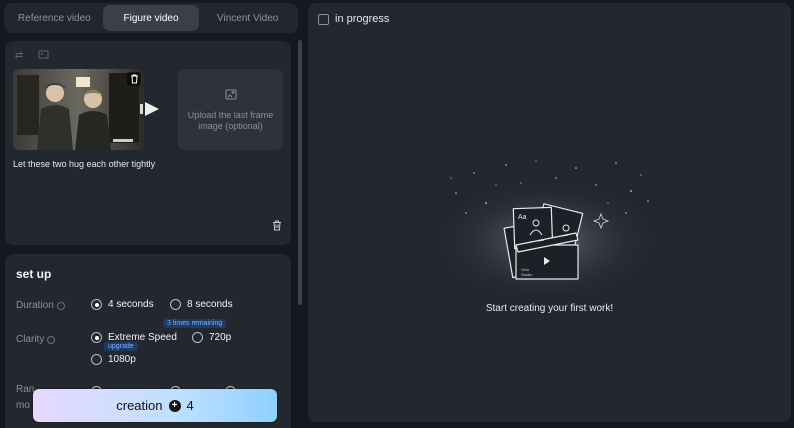 The width and height of the screenshot is (794, 428). What do you see at coordinates (190, 405) in the screenshot?
I see `creation-cost: 4` at bounding box center [190, 405].